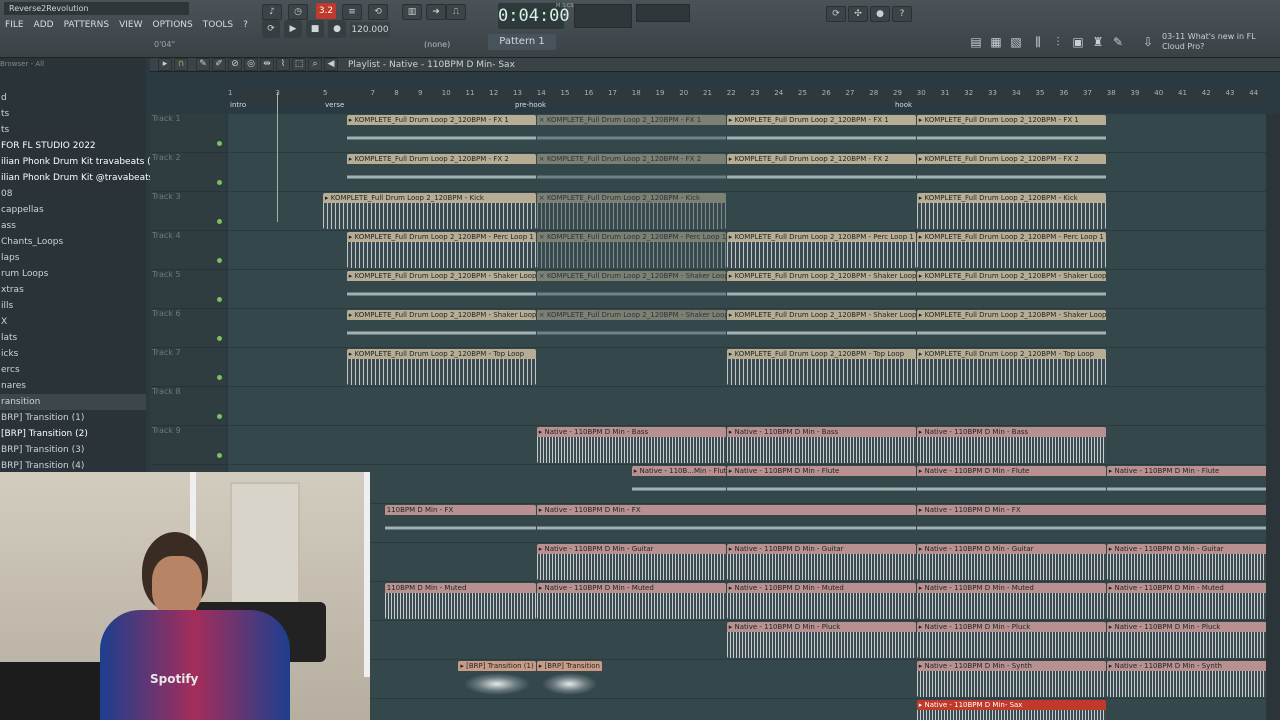  What do you see at coordinates (748, 406) in the screenshot?
I see `playlist-lane` at bounding box center [748, 406].